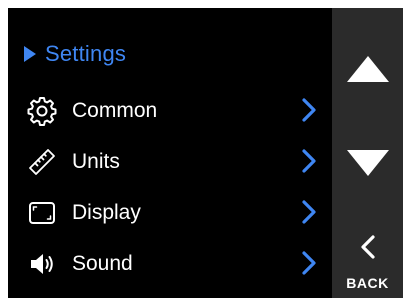 This screenshot has width=411, height=306. Describe the element at coordinates (30, 54) in the screenshot. I see `title-arrow-icon` at that location.